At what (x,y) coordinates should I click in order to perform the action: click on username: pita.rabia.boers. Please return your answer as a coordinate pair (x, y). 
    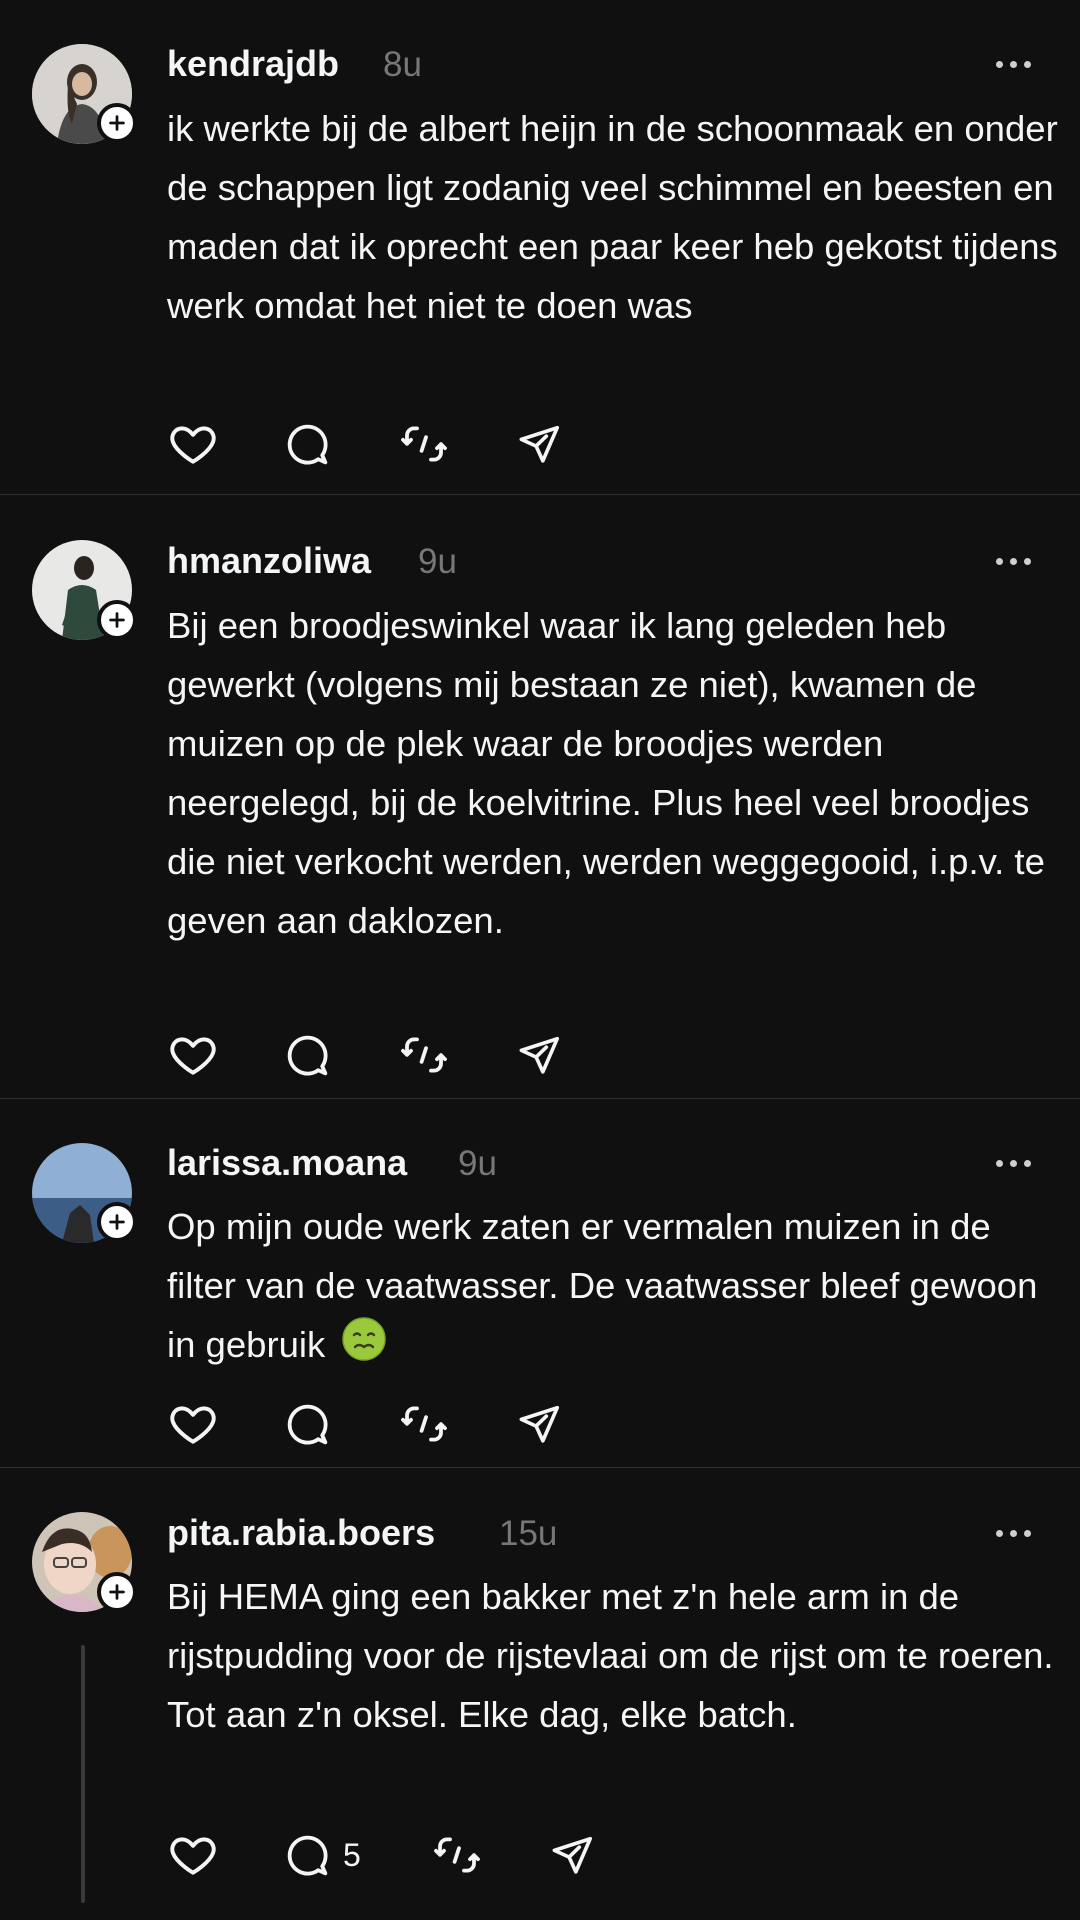
    Looking at the image, I should click on (301, 1533).